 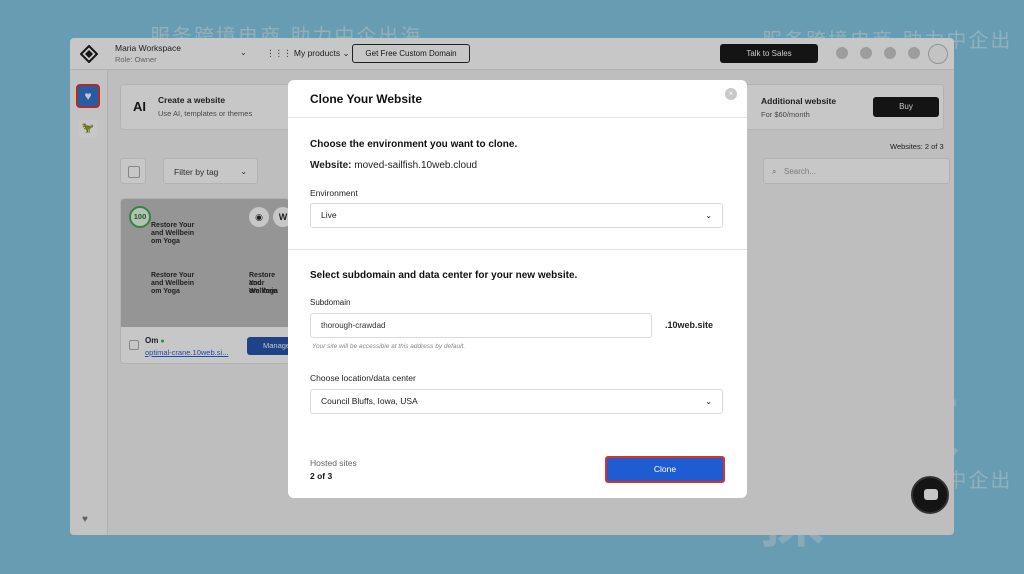 I want to click on source-website: Website: moved-sailfish.10web.cloud, so click(x=393, y=165).